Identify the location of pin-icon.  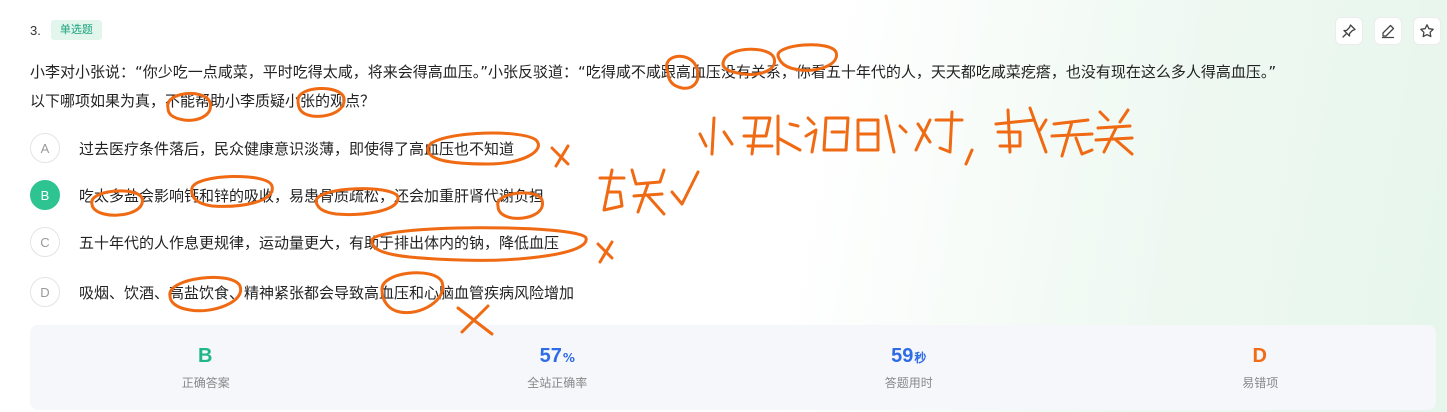
(1349, 31).